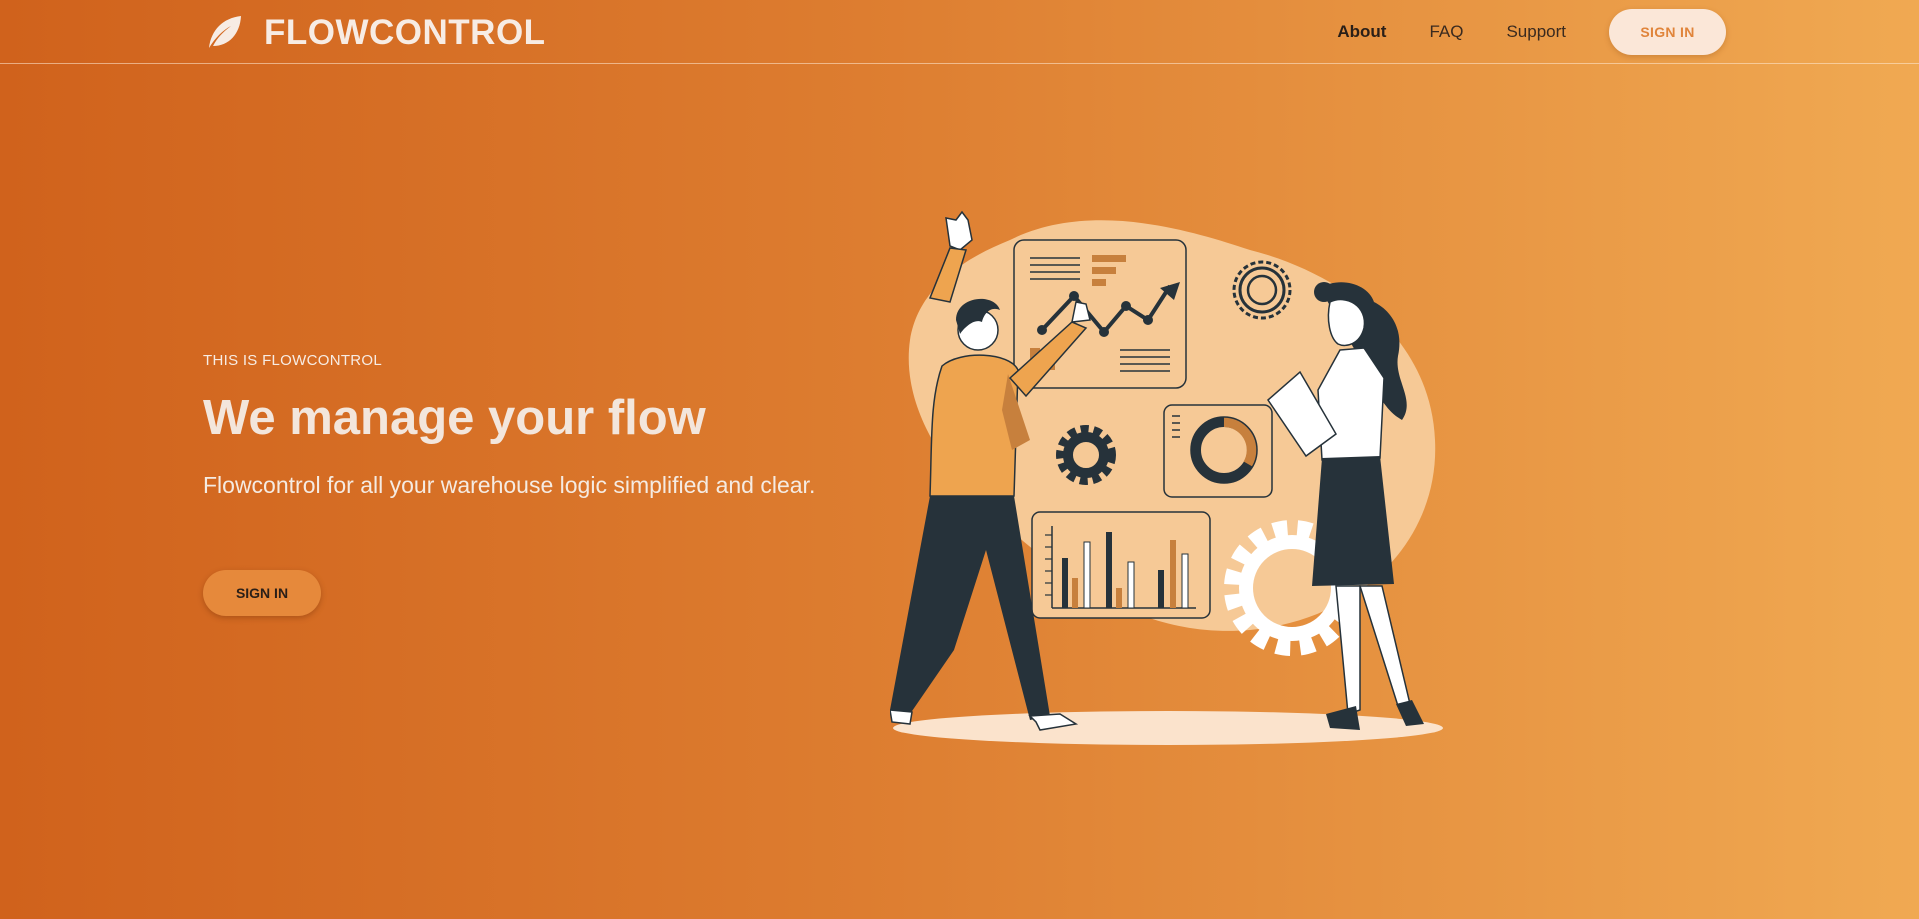 Image resolution: width=1919 pixels, height=919 pixels. Describe the element at coordinates (454, 418) in the screenshot. I see `hero-title: We manage your flow` at that location.